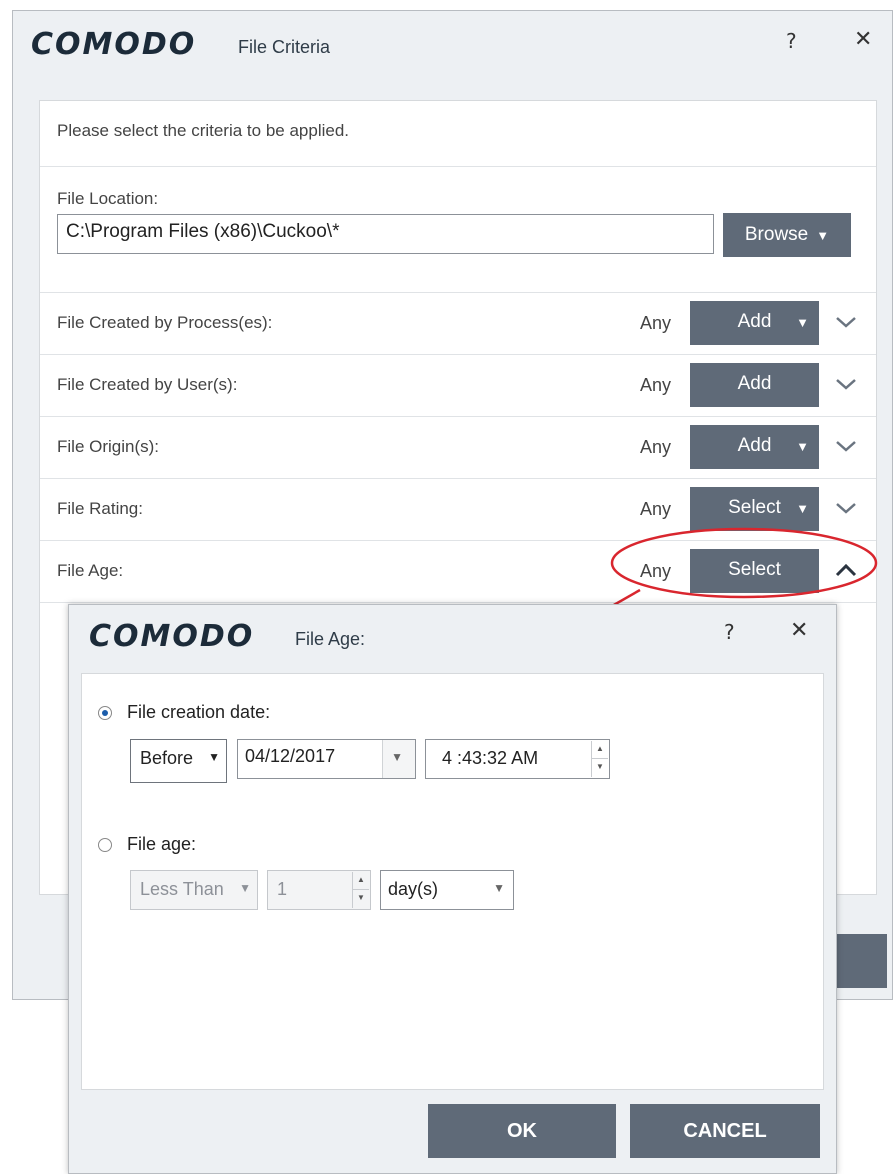  What do you see at coordinates (447, 890) in the screenshot?
I see `age-unit-select: day(s) ▼` at bounding box center [447, 890].